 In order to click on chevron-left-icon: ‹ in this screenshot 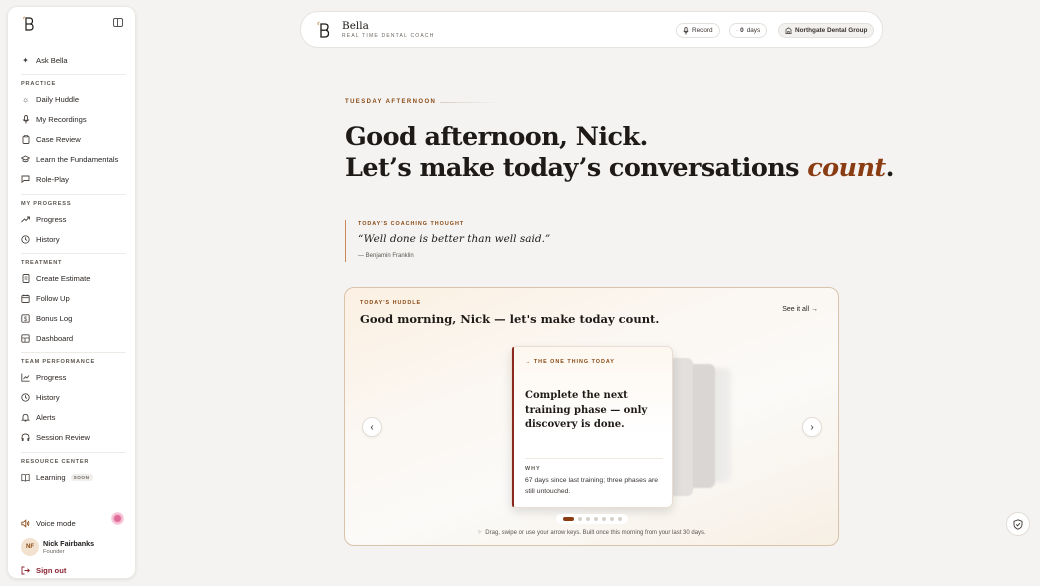, I will do `click(372, 427)`.